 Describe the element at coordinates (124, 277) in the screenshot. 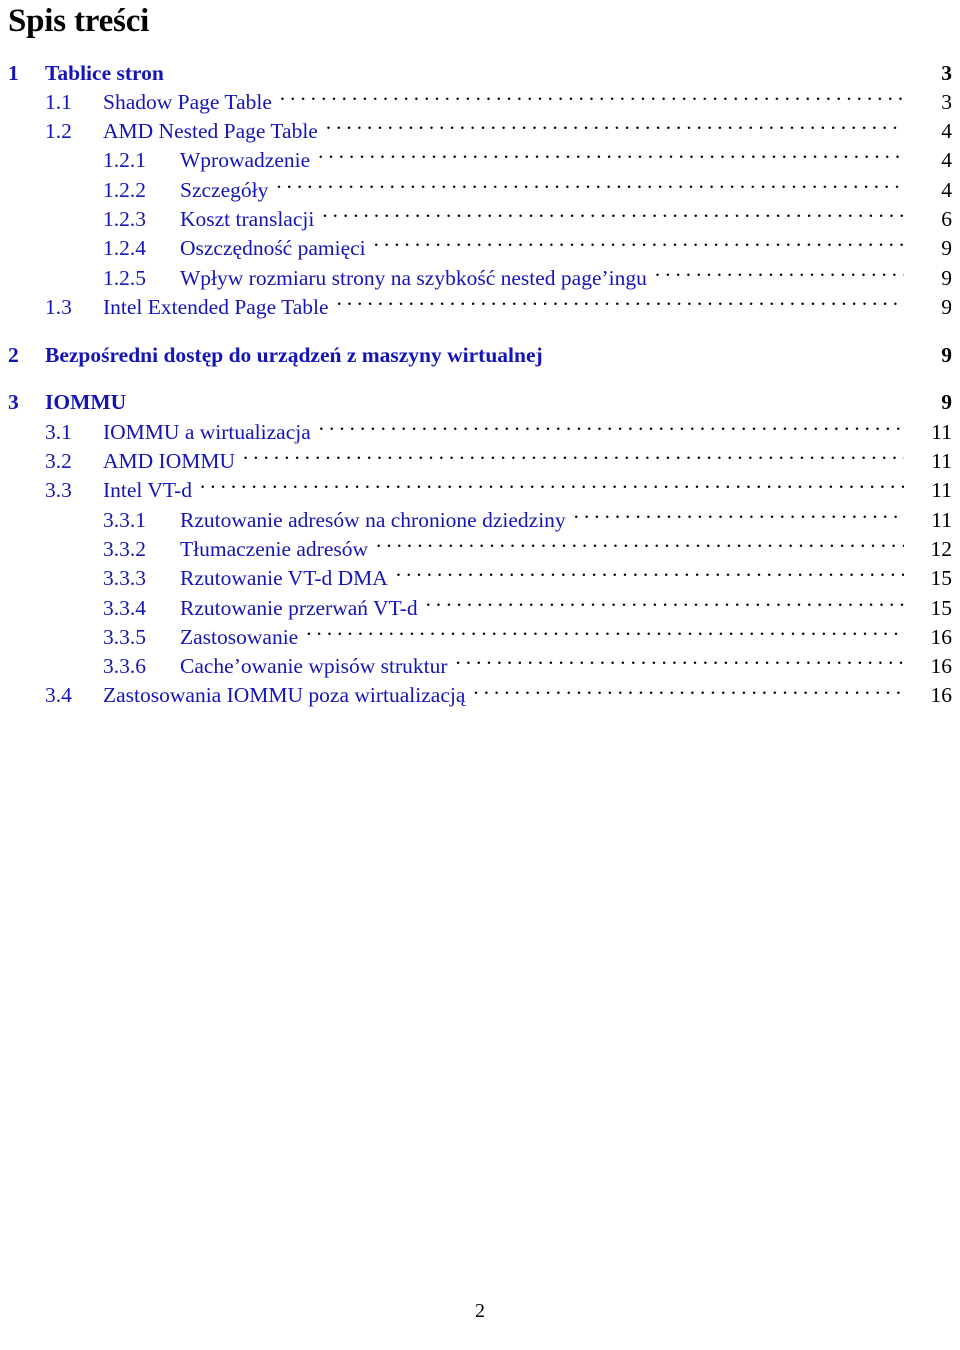

I see `toc-entry-number: 1.2.5` at that location.